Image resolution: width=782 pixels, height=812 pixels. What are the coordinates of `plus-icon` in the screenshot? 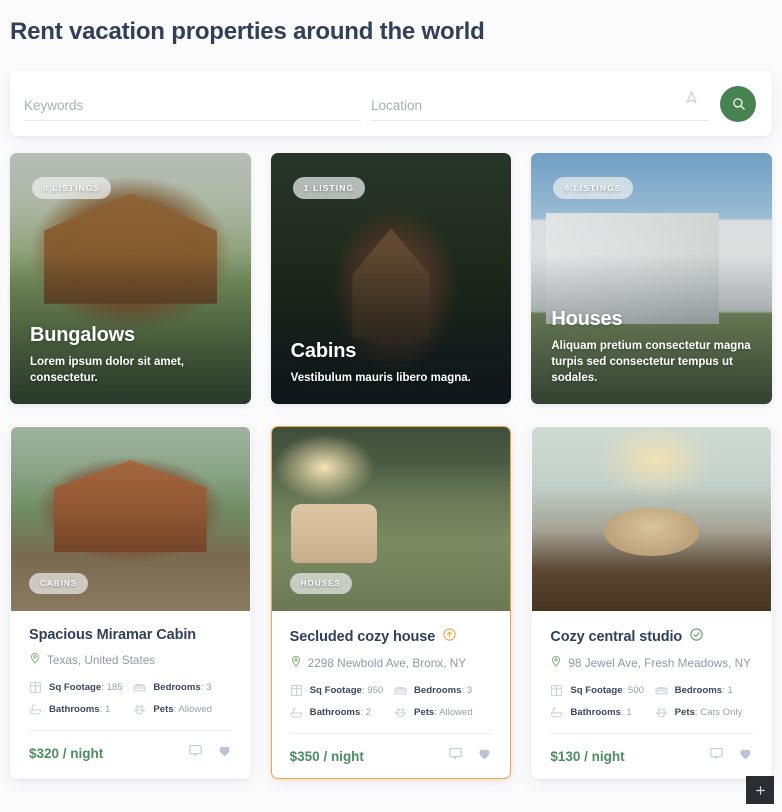 It's located at (760, 790).